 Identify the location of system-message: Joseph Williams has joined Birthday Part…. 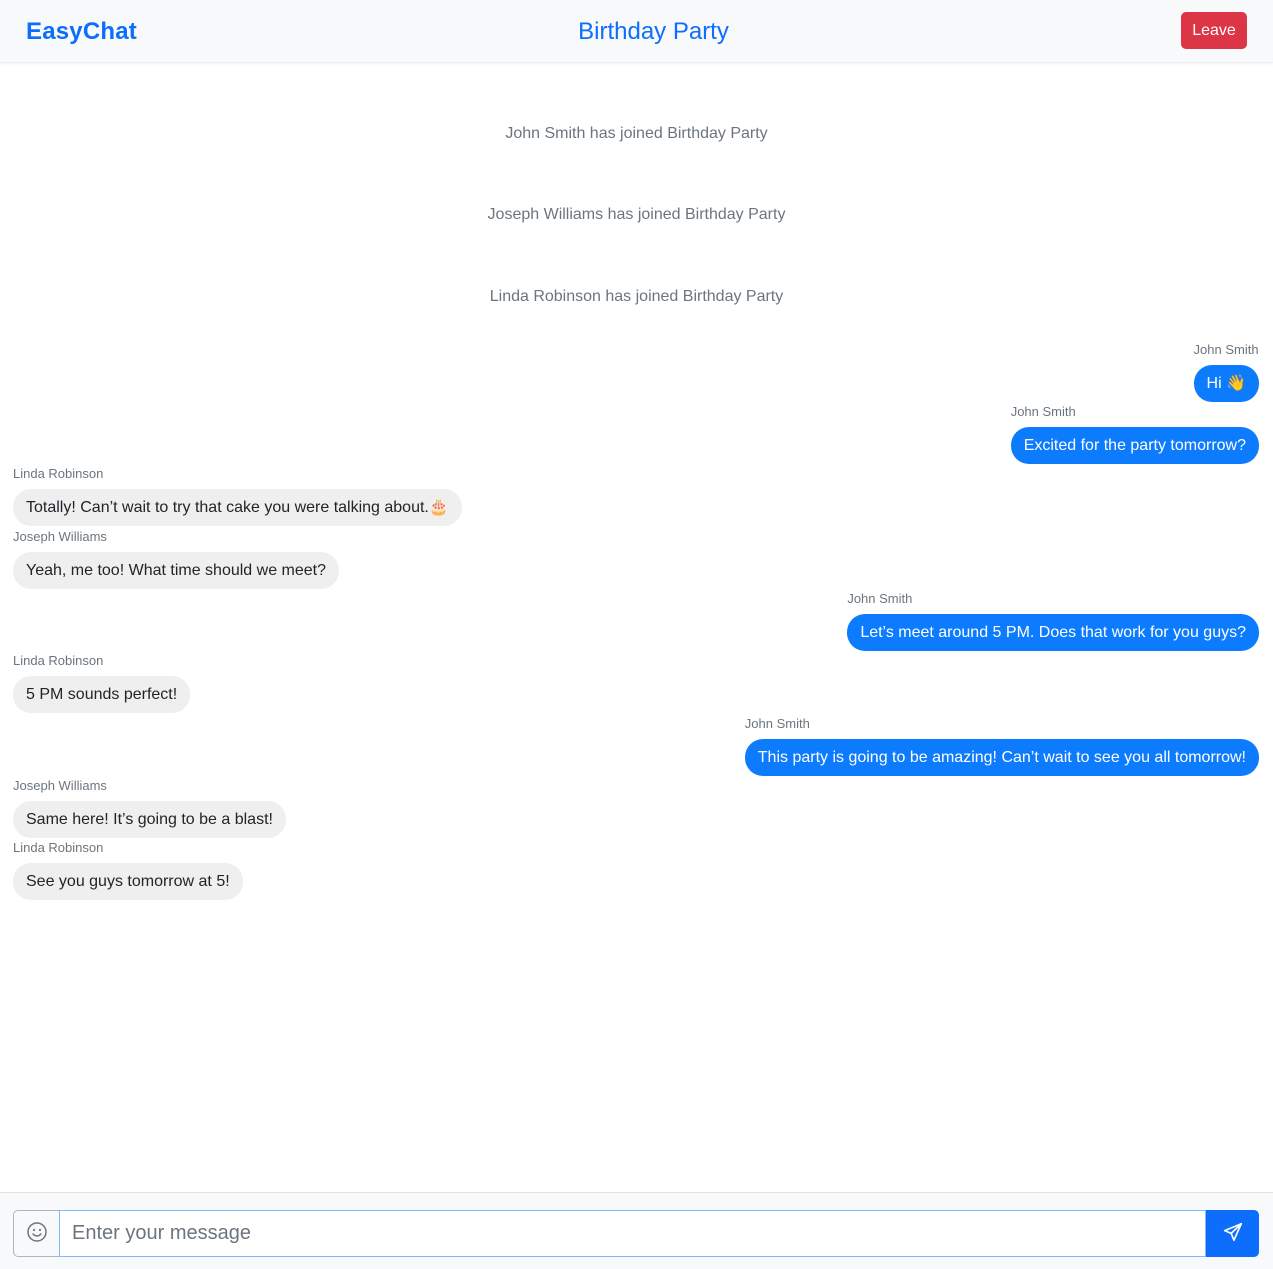
(636, 214).